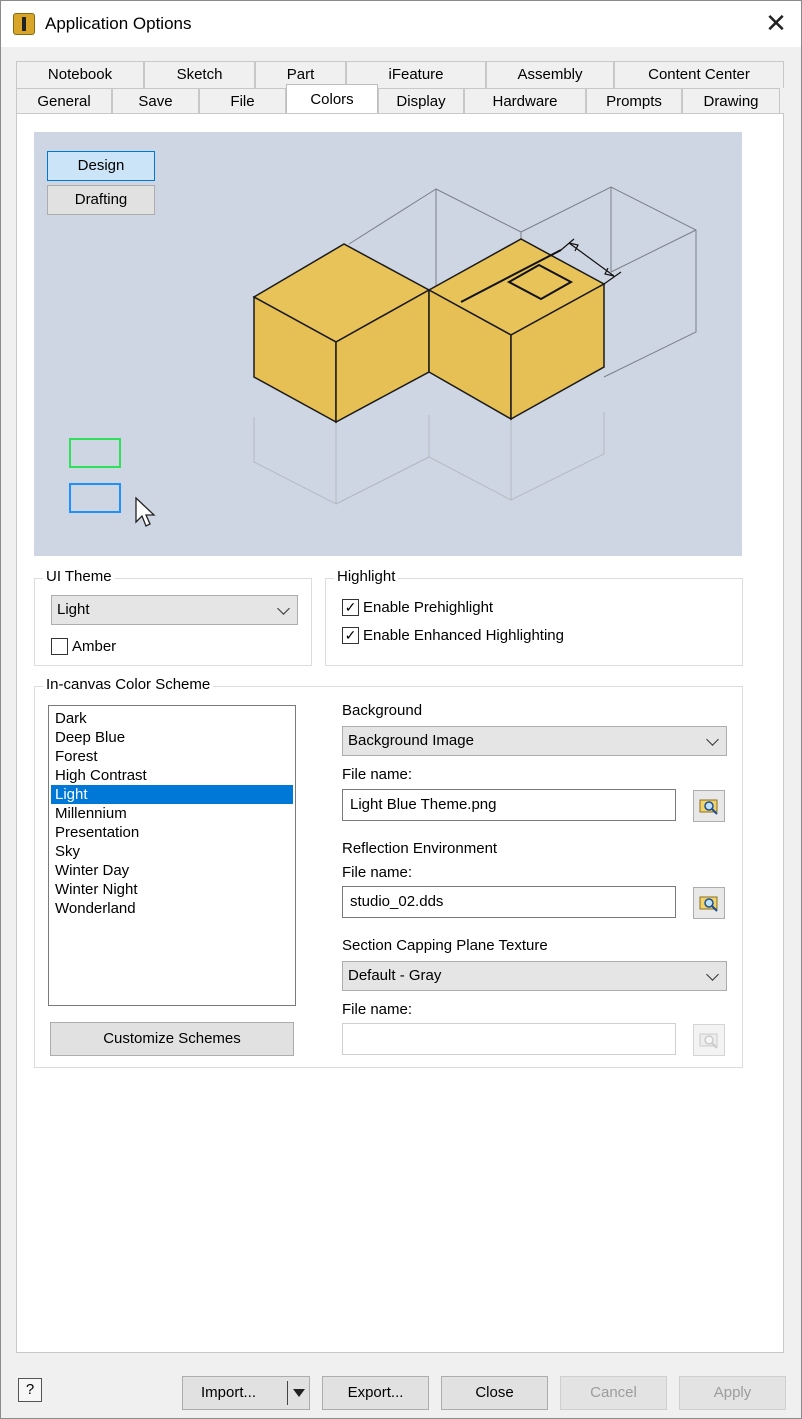 This screenshot has width=802, height=1419. What do you see at coordinates (332, 99) in the screenshot?
I see `tab-colors: Colors` at bounding box center [332, 99].